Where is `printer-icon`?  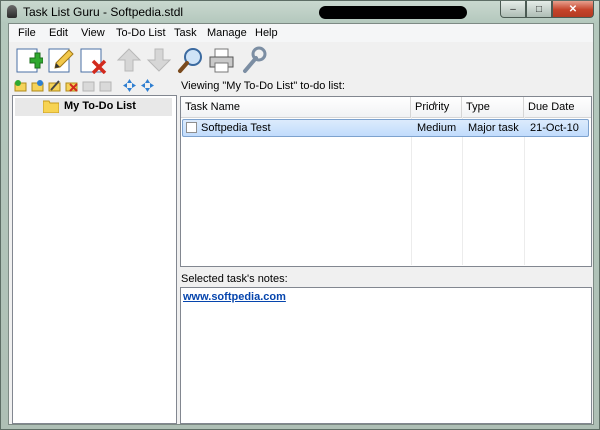 printer-icon is located at coordinates (221, 60).